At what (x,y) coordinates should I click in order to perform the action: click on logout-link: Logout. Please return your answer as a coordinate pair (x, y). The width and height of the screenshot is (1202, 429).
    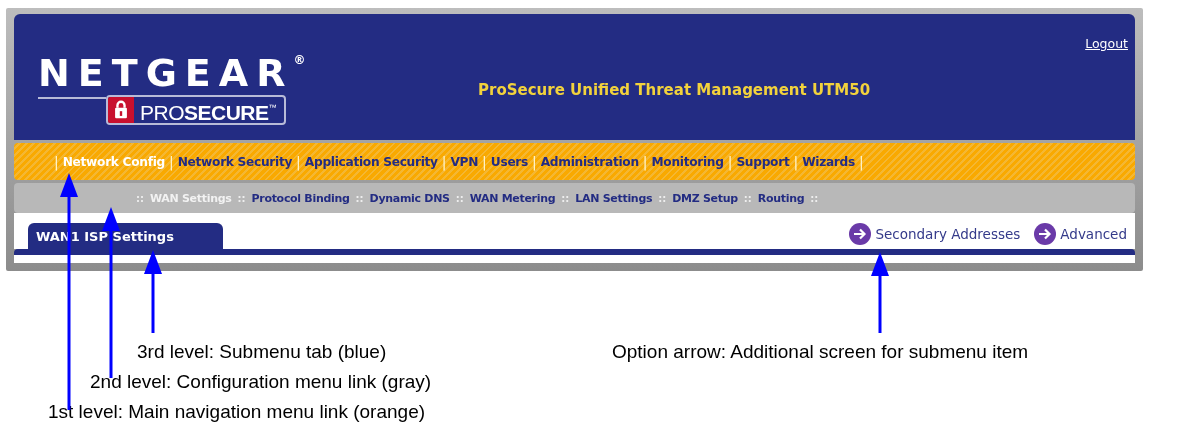
    Looking at the image, I should click on (1106, 43).